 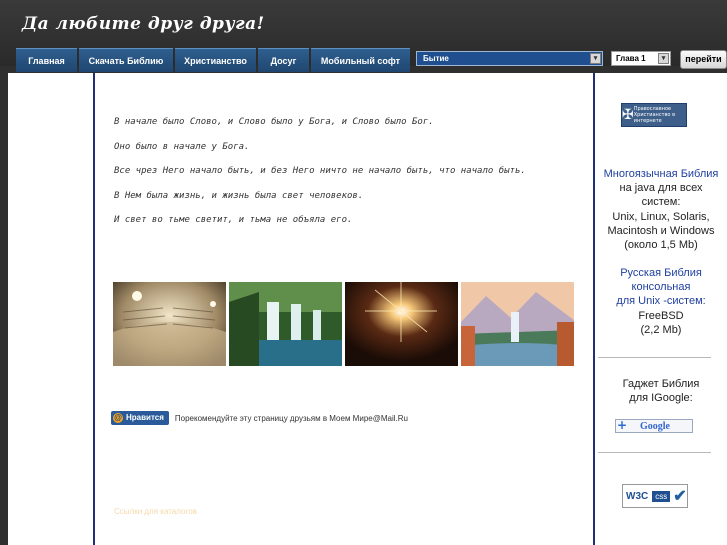 I want to click on waterfall-image, so click(x=285, y=324).